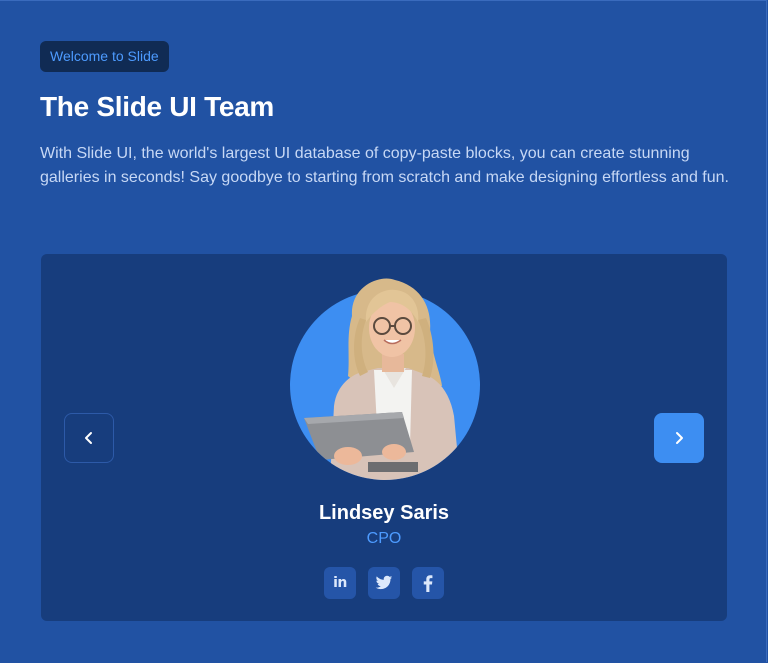 This screenshot has width=768, height=663. I want to click on linkedin-link: in, so click(340, 583).